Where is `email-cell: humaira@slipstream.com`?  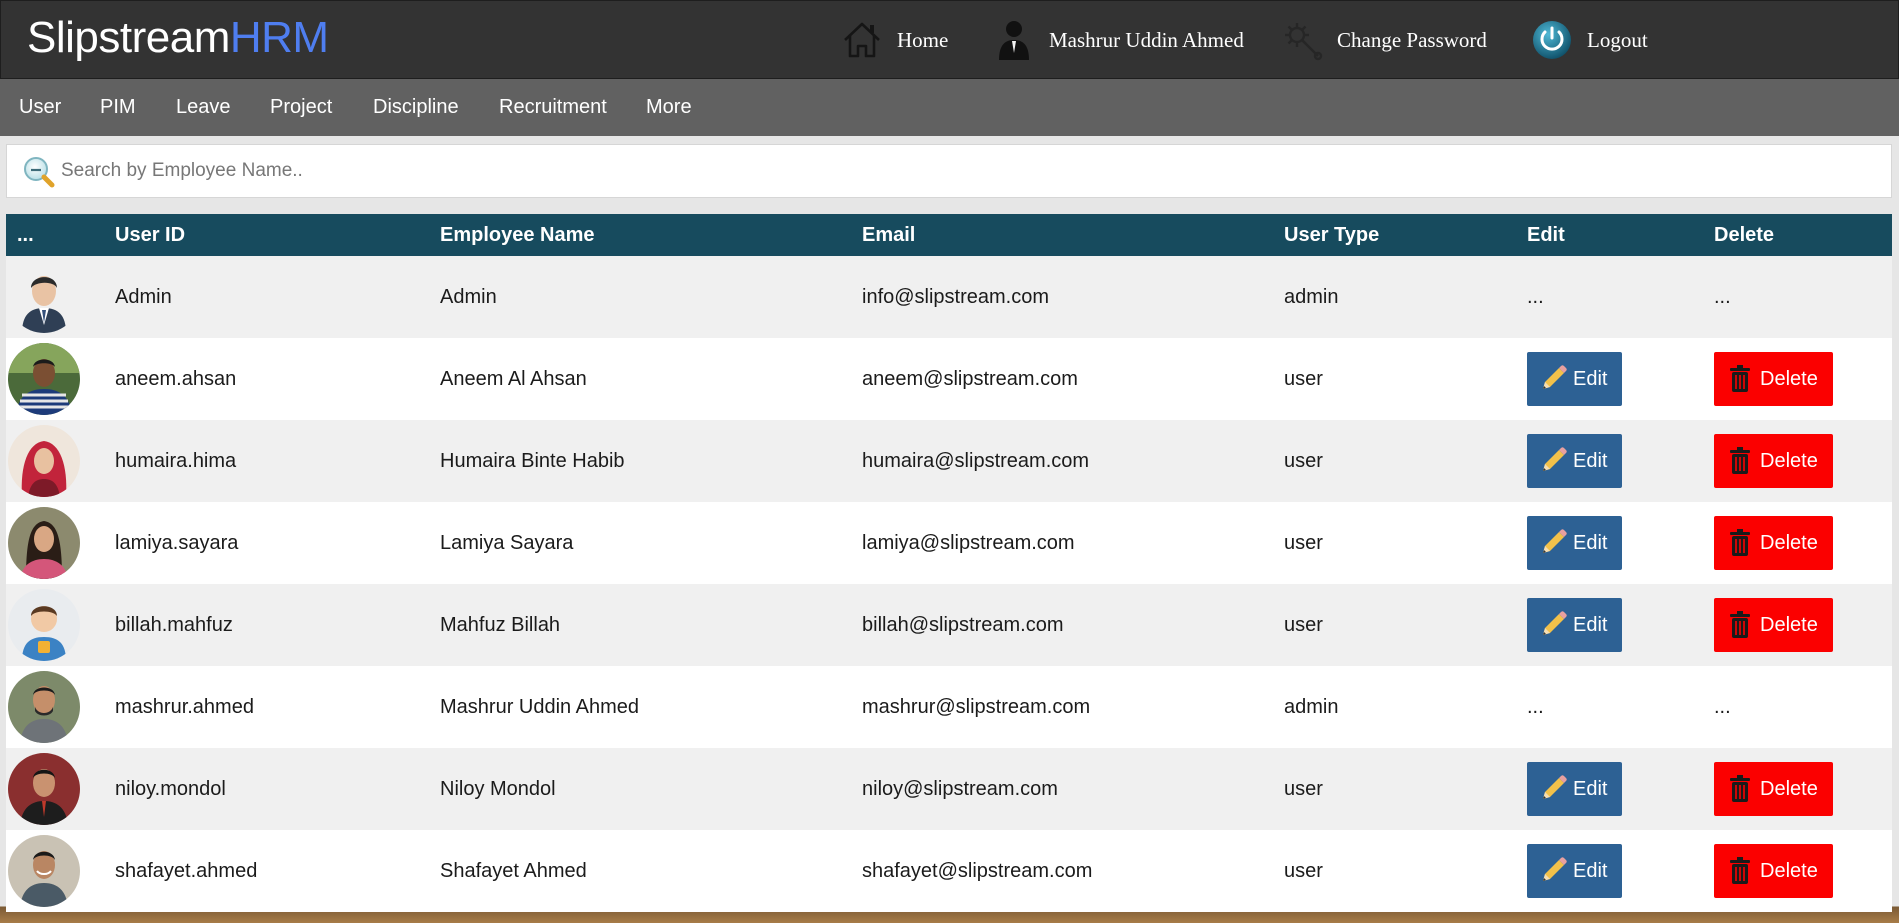
email-cell: humaira@slipstream.com is located at coordinates (976, 460).